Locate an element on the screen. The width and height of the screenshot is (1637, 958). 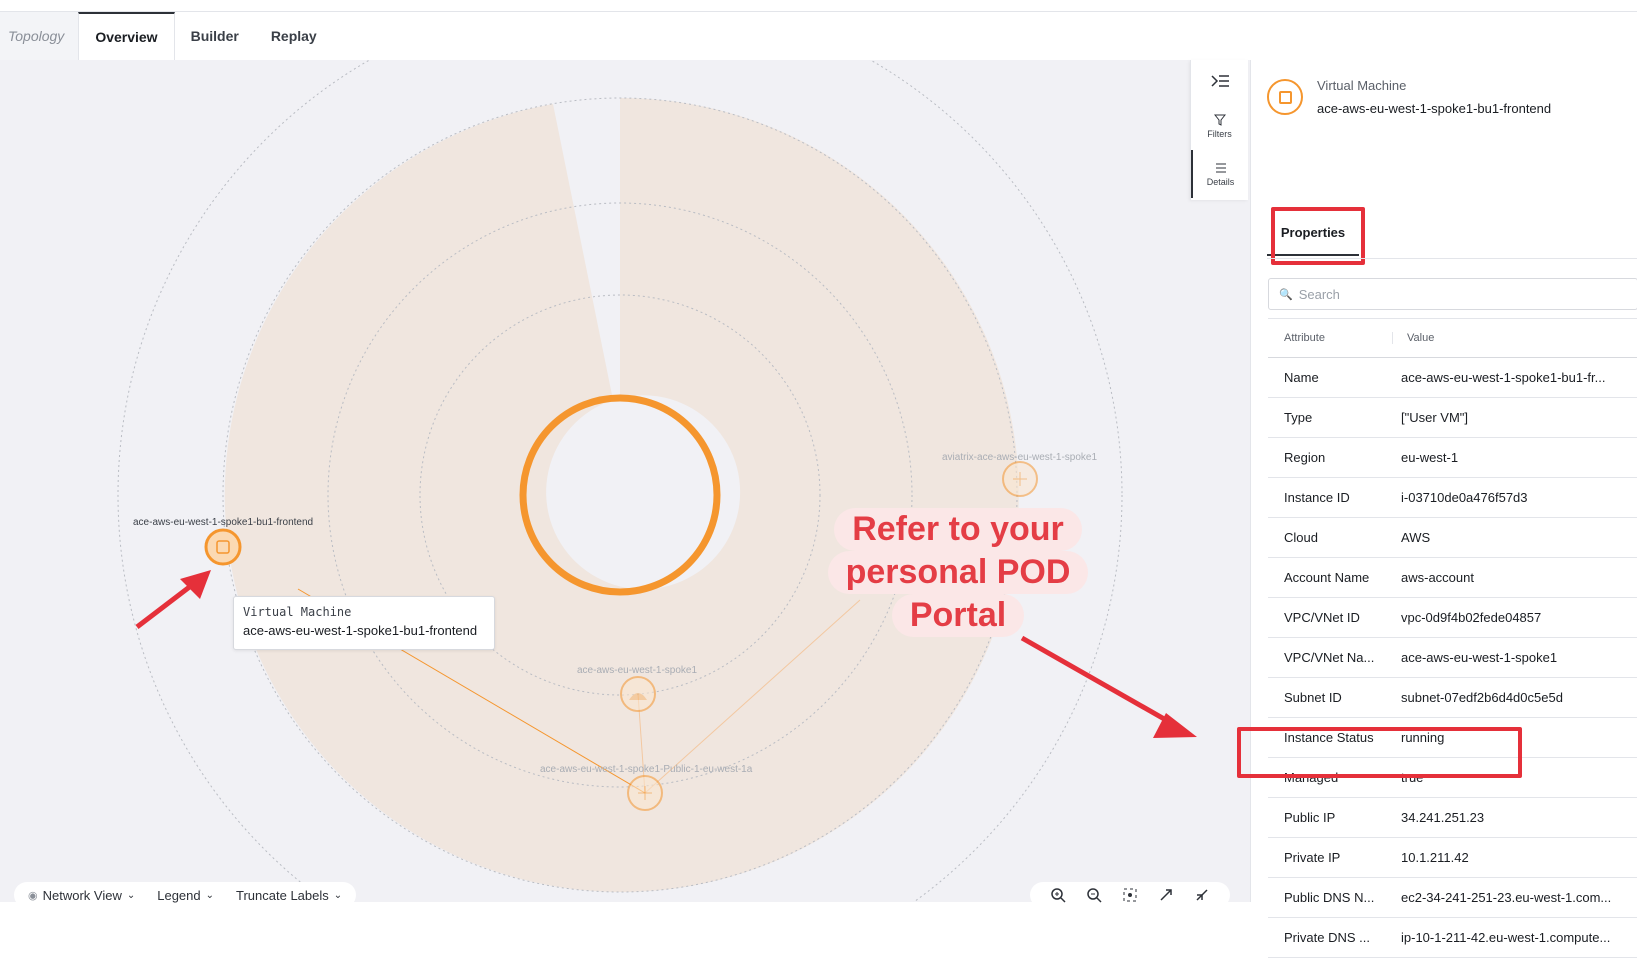
annotation-callout: Refer to your personal POD Portal is located at coordinates (958, 572).